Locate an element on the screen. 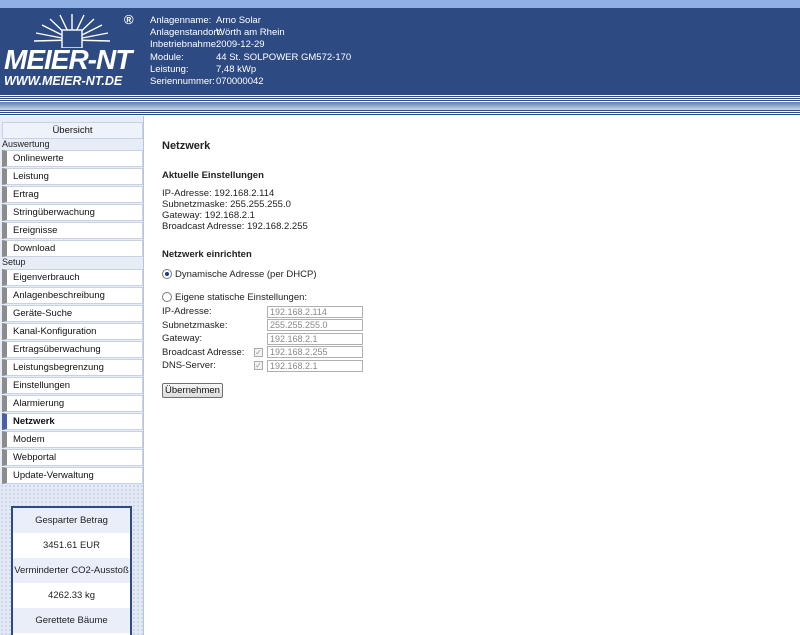  plant-info-row: Anlagenname: Arno Solar is located at coordinates (250, 21).